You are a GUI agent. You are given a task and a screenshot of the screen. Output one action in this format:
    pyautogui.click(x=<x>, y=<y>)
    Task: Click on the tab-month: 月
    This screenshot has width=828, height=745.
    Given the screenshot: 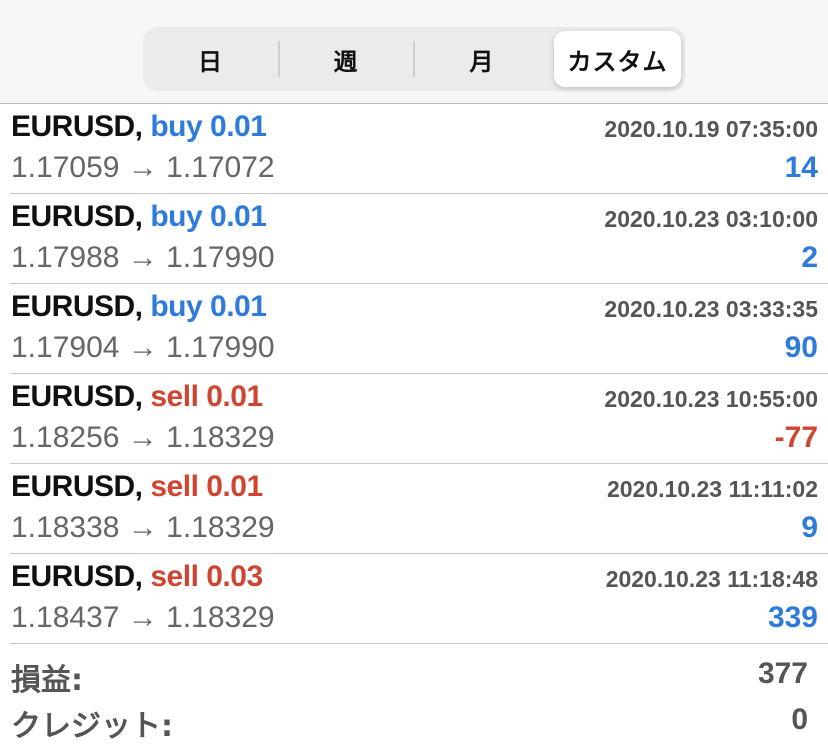 What is the action you would take?
    pyautogui.click(x=482, y=59)
    